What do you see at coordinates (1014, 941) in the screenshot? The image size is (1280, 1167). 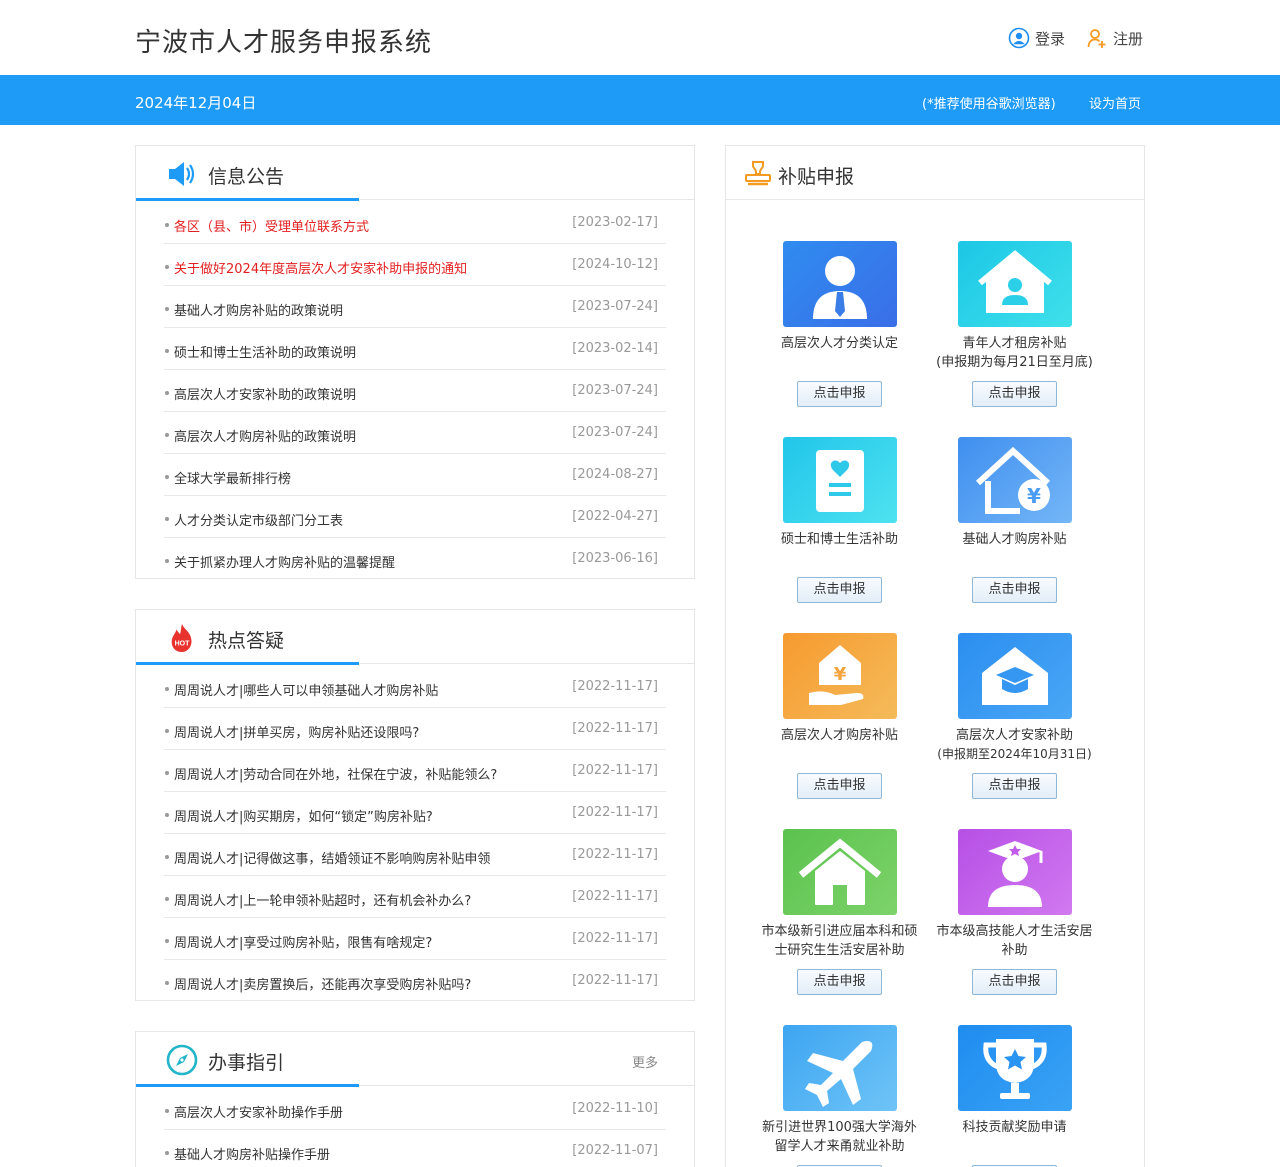 I see `subsidy-name: 市本级高技能人才生活安居 补助` at bounding box center [1014, 941].